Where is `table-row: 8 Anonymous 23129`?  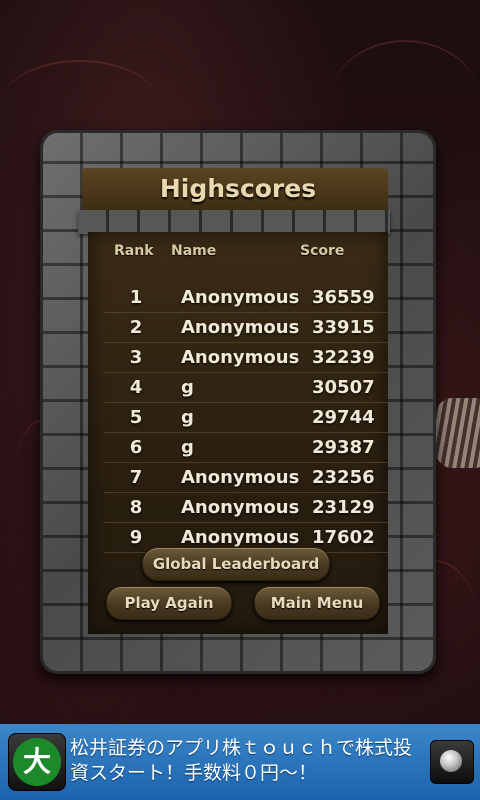 table-row: 8 Anonymous 23129 is located at coordinates (246, 508).